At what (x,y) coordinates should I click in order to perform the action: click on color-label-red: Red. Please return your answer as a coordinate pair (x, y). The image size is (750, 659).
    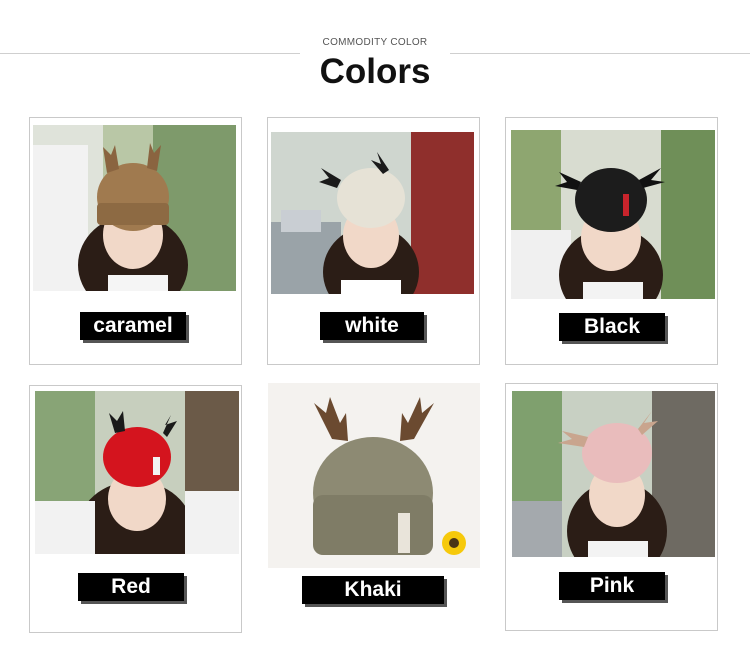
    Looking at the image, I should click on (131, 587).